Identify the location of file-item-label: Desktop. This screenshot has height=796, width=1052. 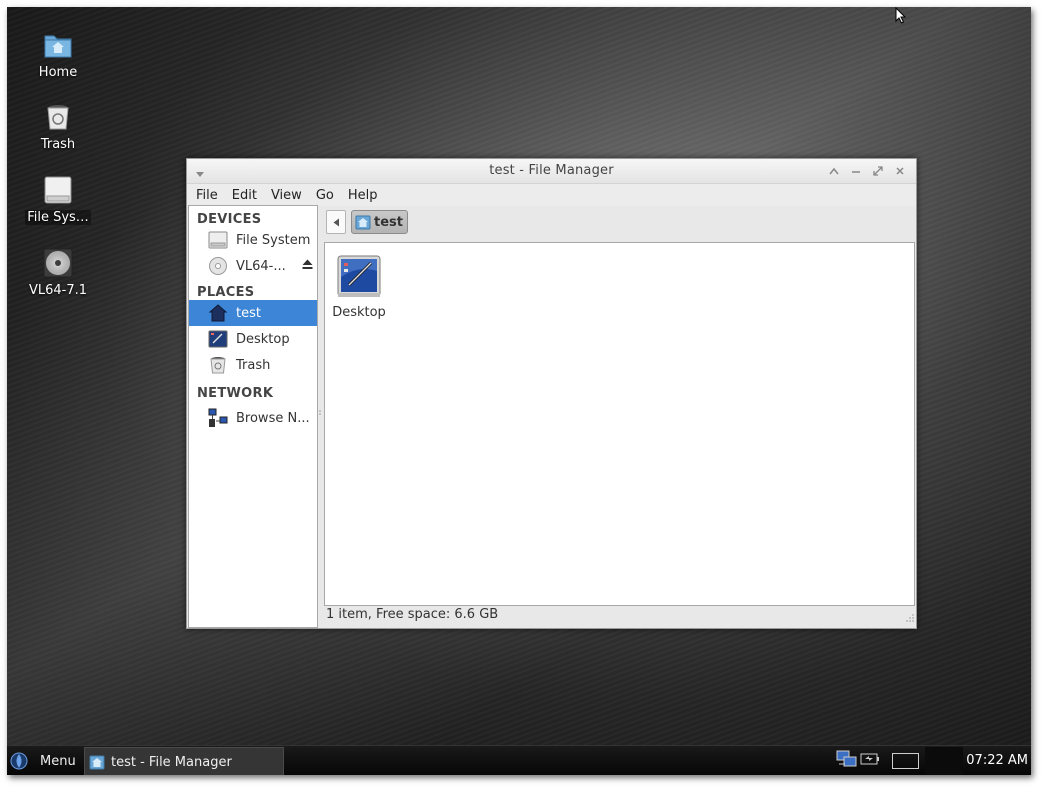
(359, 312).